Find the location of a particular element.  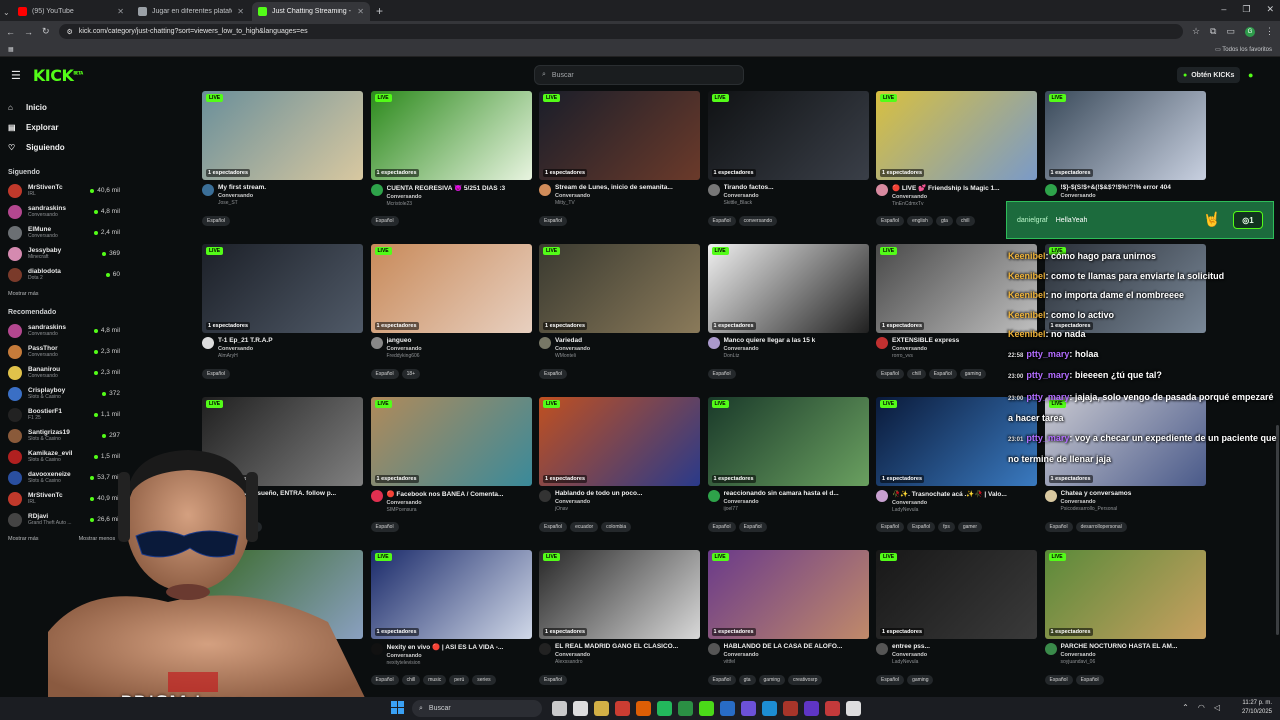

site-info-icon: ⚙ is located at coordinates (70, 32).